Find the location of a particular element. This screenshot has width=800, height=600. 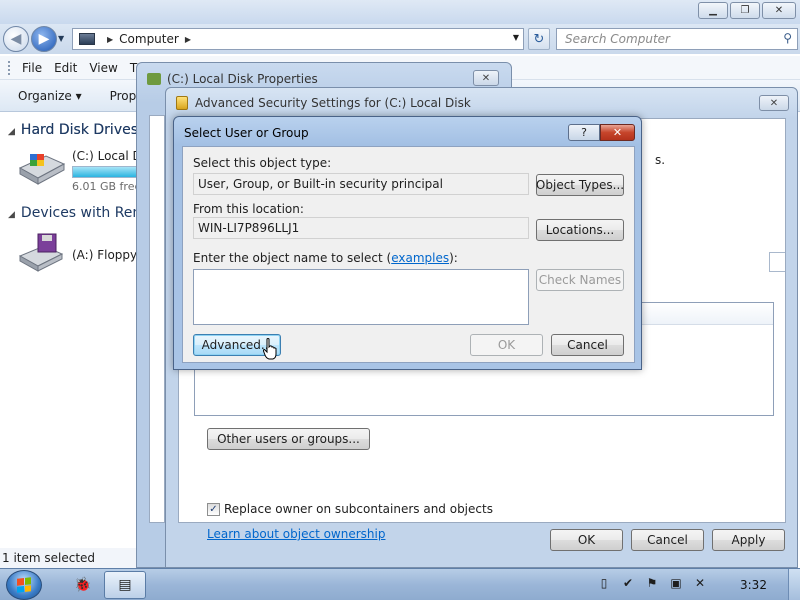

status-bar: 1 item selected is located at coordinates (70, 558).